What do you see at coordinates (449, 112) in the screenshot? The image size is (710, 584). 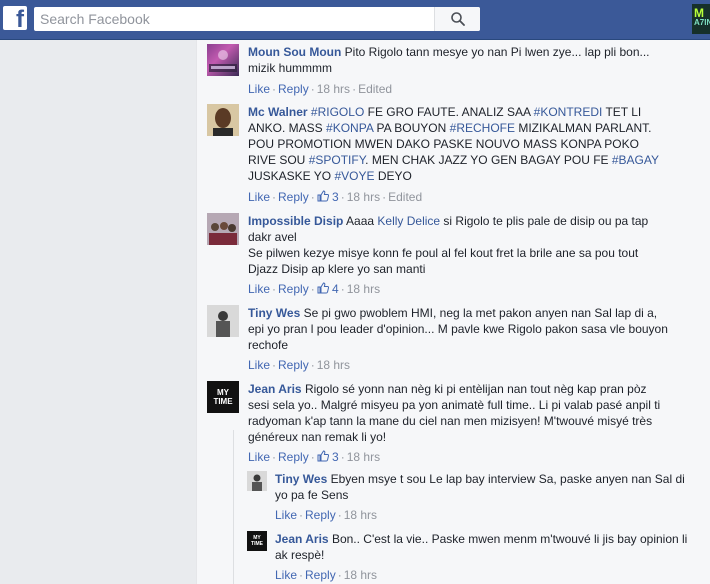 I see `text-segment: FE GRO FAUTE. ANALIZ SAA` at bounding box center [449, 112].